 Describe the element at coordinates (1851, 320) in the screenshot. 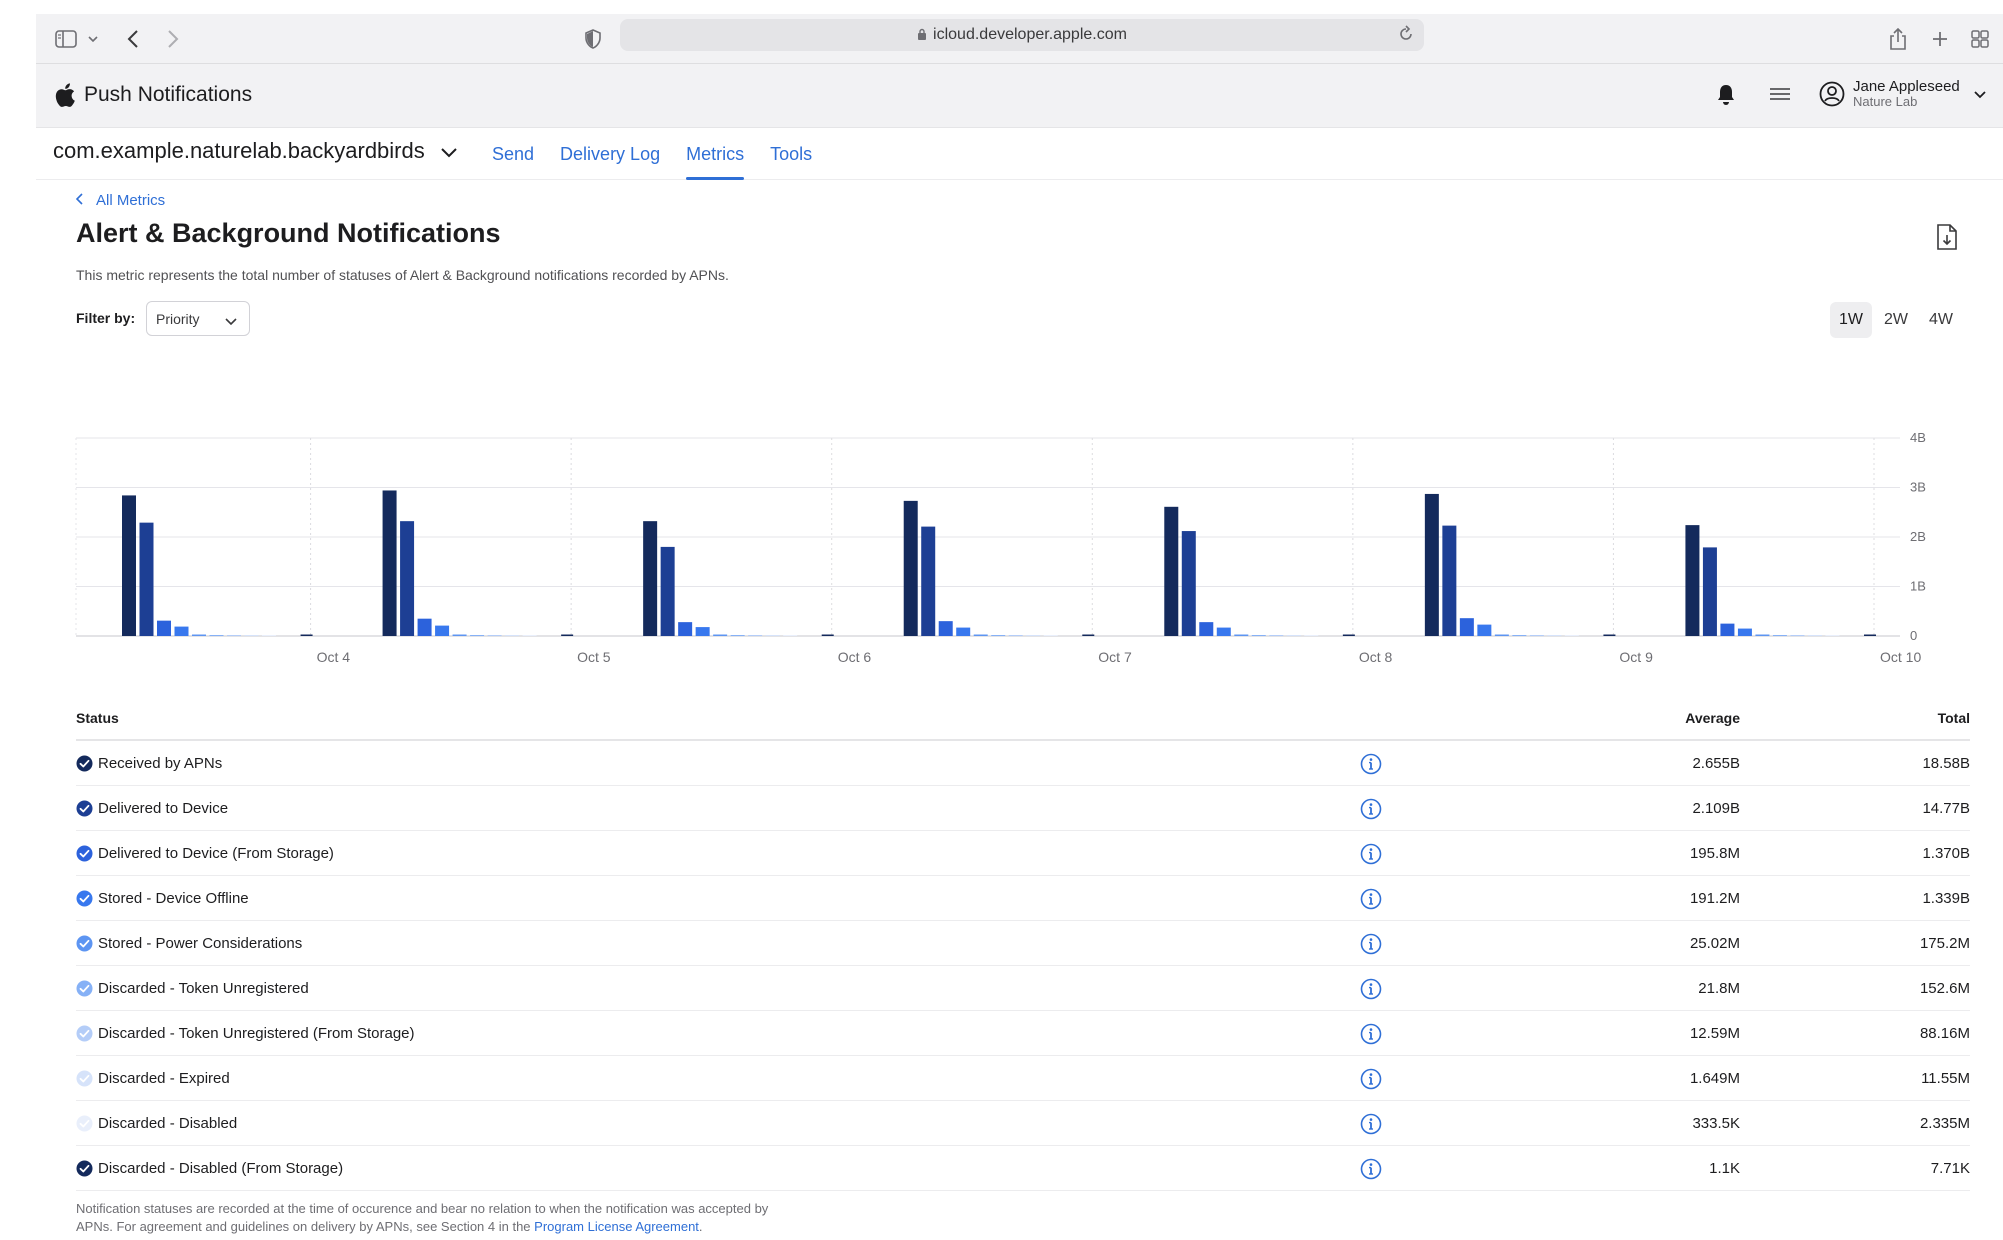

I see `range-1w-button: 1W` at that location.